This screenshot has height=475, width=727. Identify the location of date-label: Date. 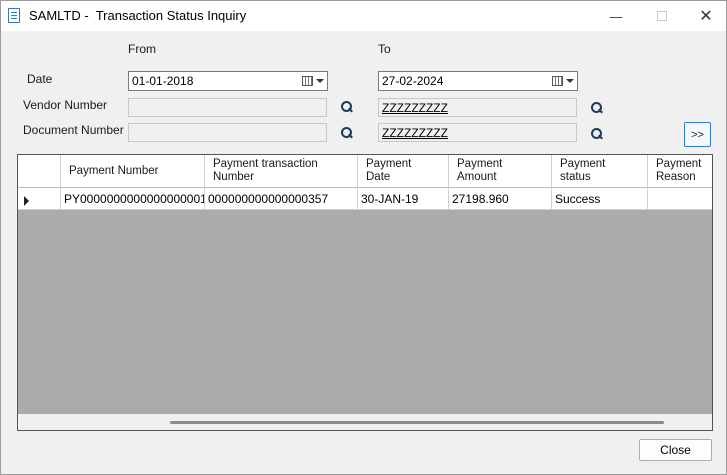
(40, 79).